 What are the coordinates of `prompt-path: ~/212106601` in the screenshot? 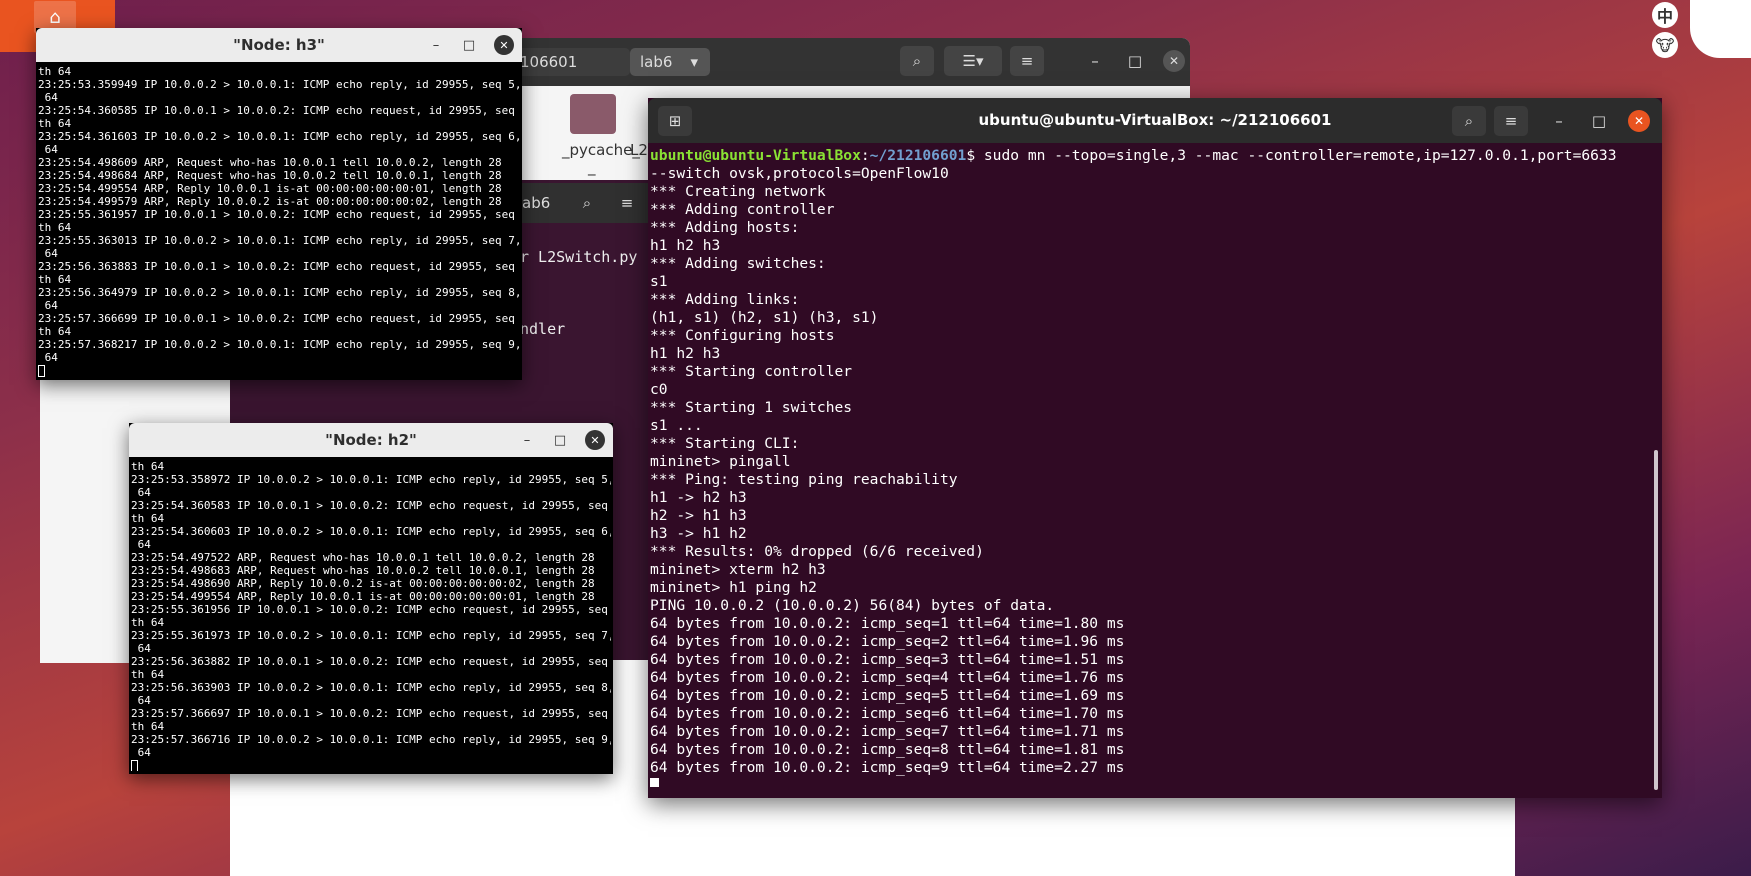 It's located at (918, 155).